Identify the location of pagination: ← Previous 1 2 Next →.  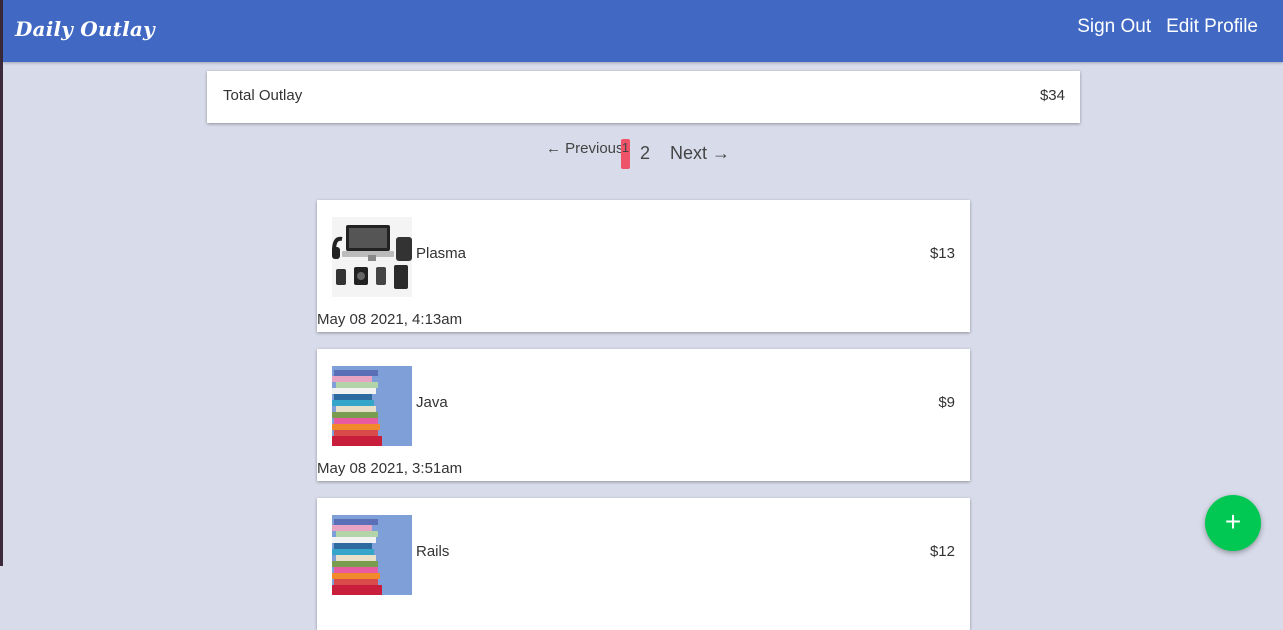
(646, 154).